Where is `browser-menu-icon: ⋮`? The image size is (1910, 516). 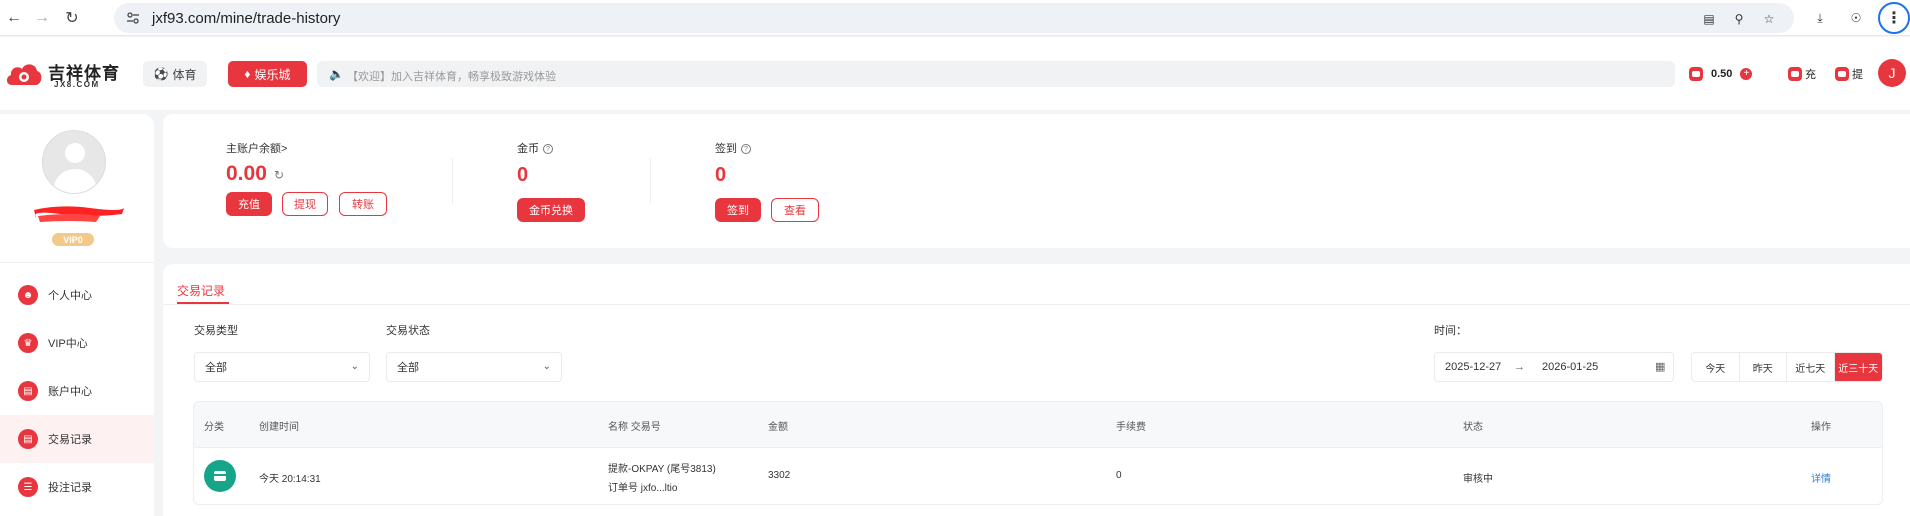
browser-menu-icon: ⋮ is located at coordinates (1894, 18).